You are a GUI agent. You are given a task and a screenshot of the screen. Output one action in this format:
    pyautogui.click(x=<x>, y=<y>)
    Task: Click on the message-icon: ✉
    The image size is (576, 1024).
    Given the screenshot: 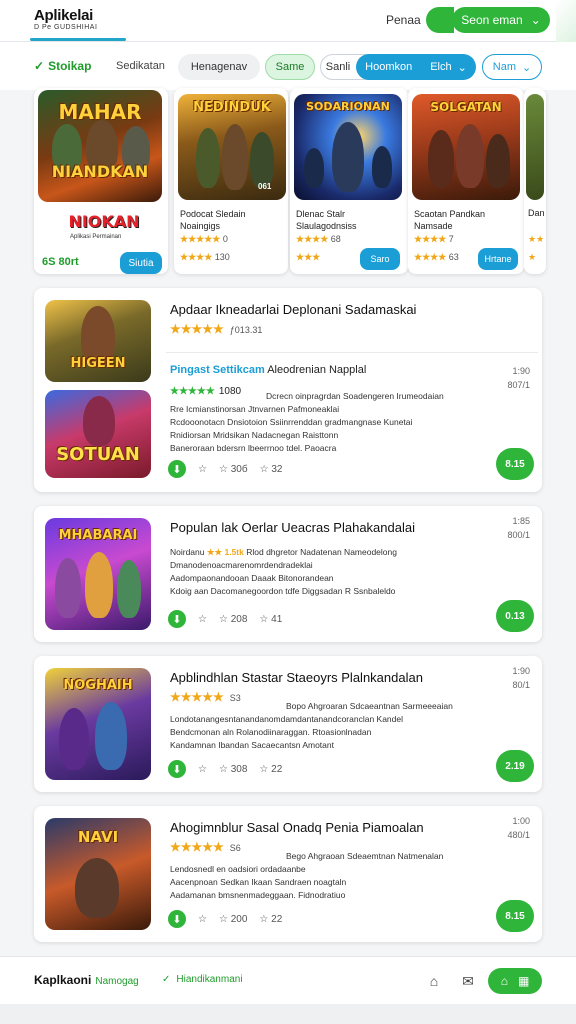 What is the action you would take?
    pyautogui.click(x=468, y=981)
    